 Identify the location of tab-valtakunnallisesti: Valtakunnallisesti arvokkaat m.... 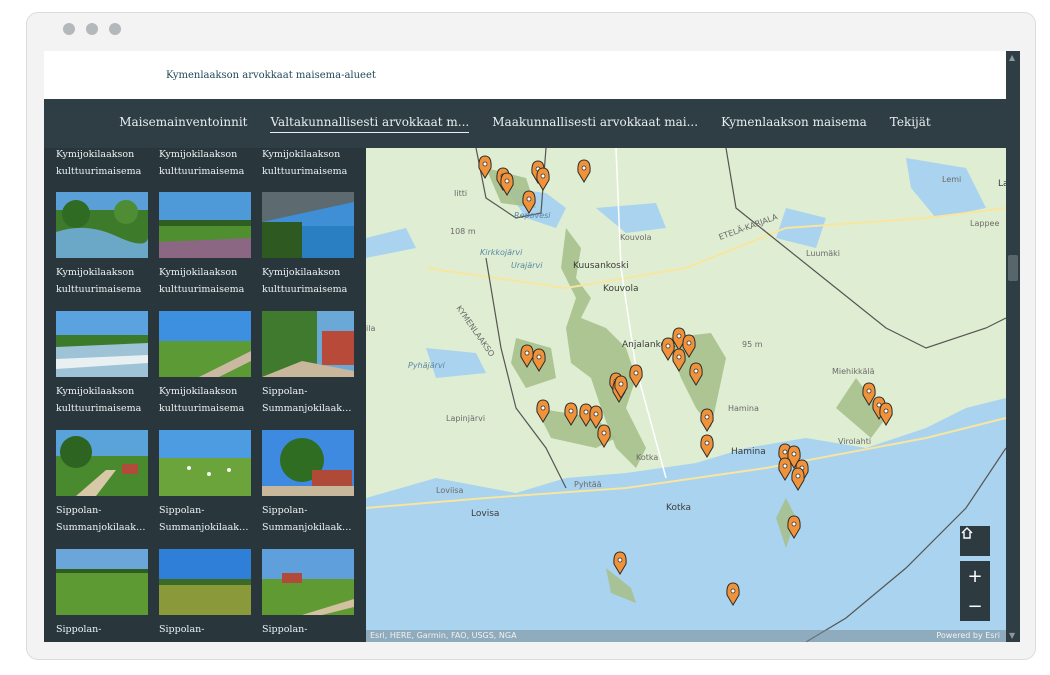
(370, 124).